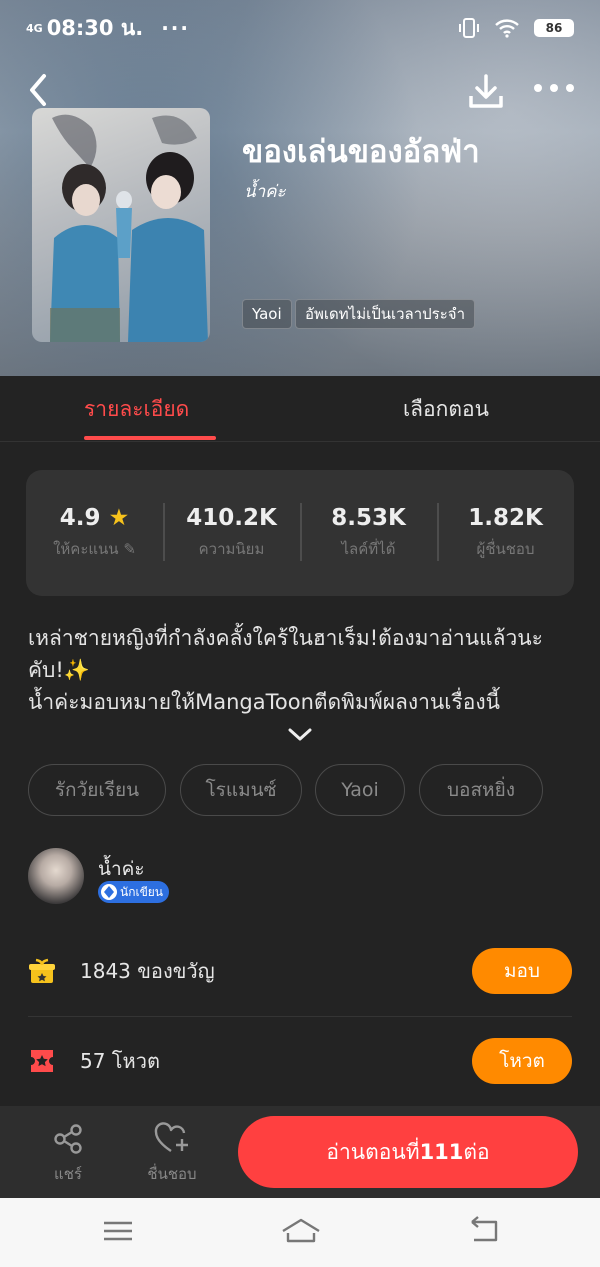 The image size is (600, 1267). I want to click on tag-chip-yaoi: Yaoi, so click(267, 314).